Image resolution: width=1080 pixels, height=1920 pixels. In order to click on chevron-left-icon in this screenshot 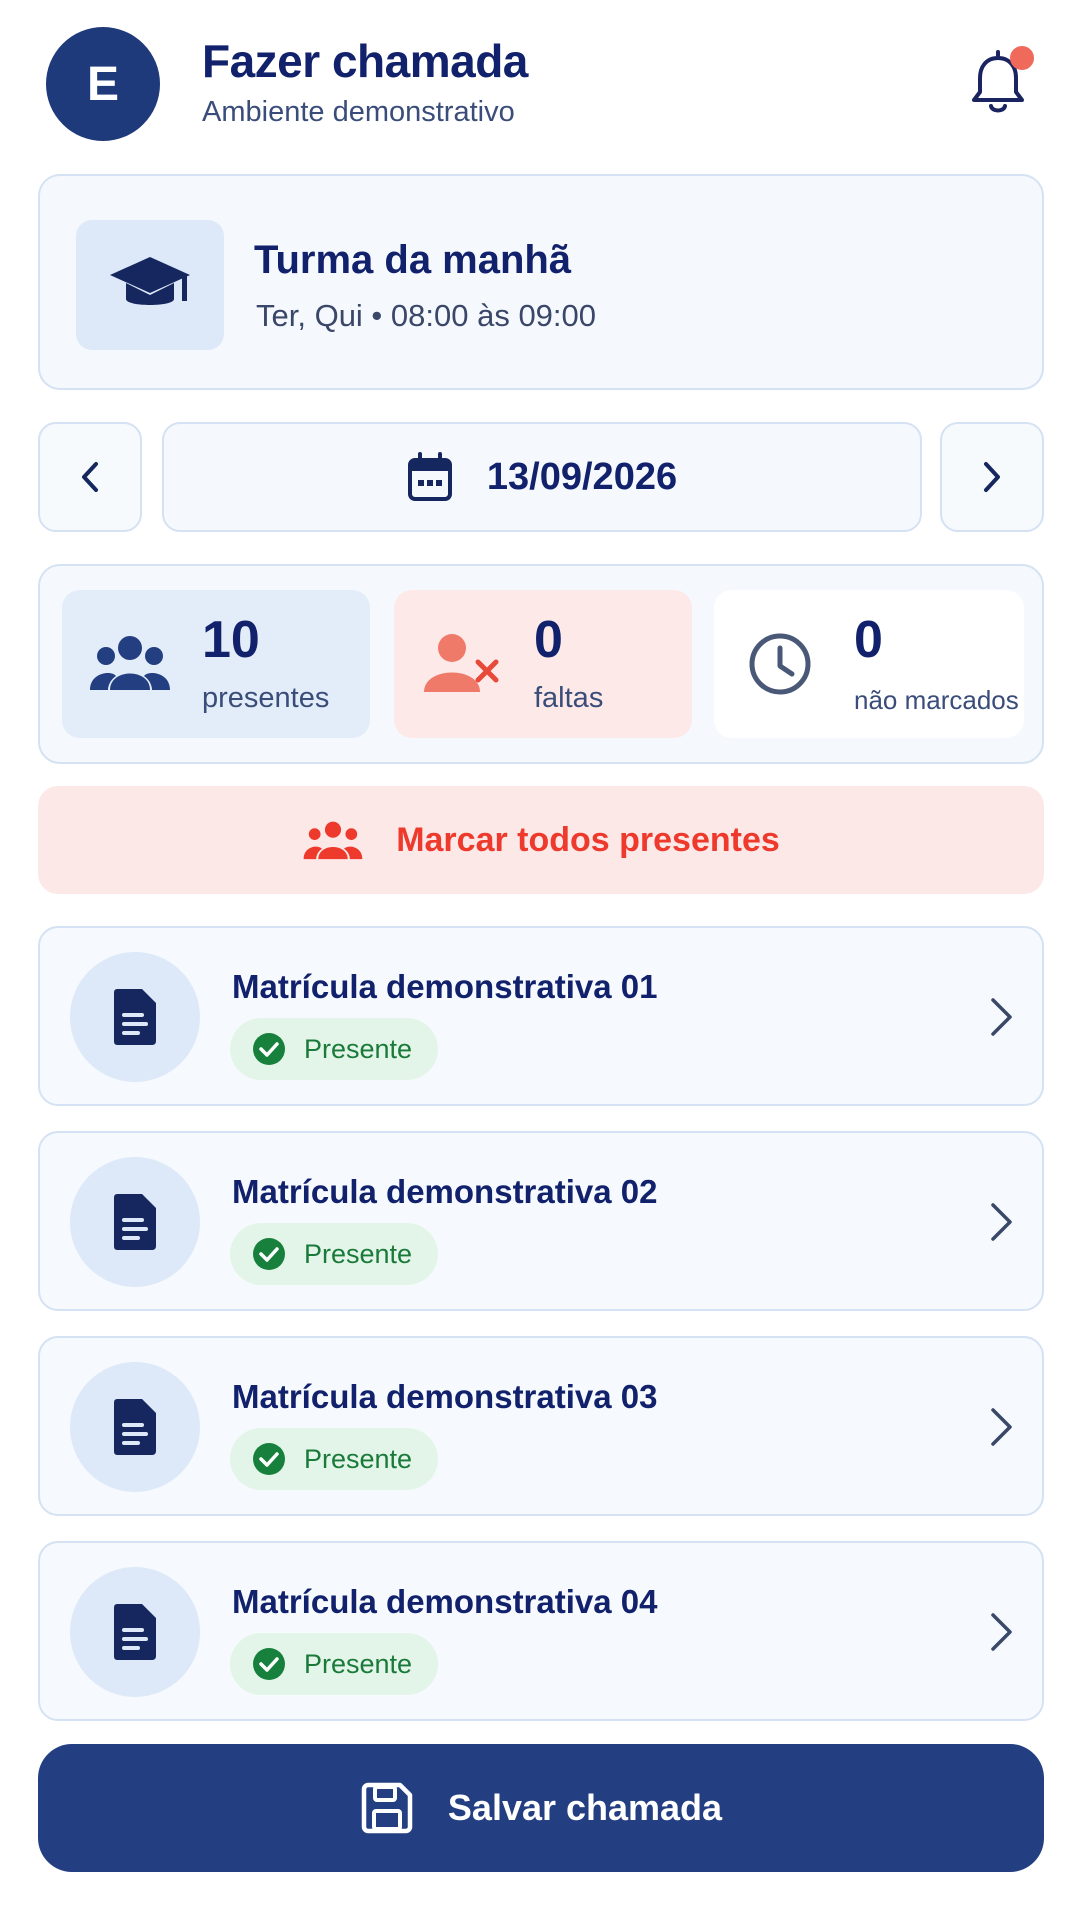, I will do `click(90, 477)`.